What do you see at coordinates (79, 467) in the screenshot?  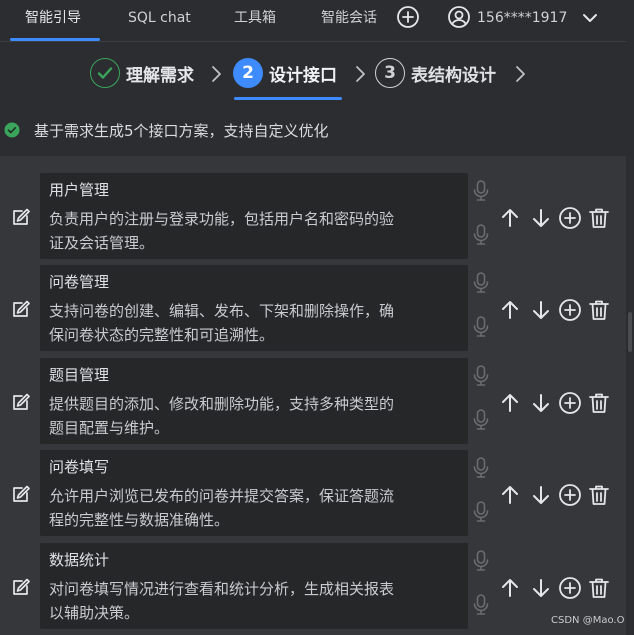 I see `interface-title: 问卷填写` at bounding box center [79, 467].